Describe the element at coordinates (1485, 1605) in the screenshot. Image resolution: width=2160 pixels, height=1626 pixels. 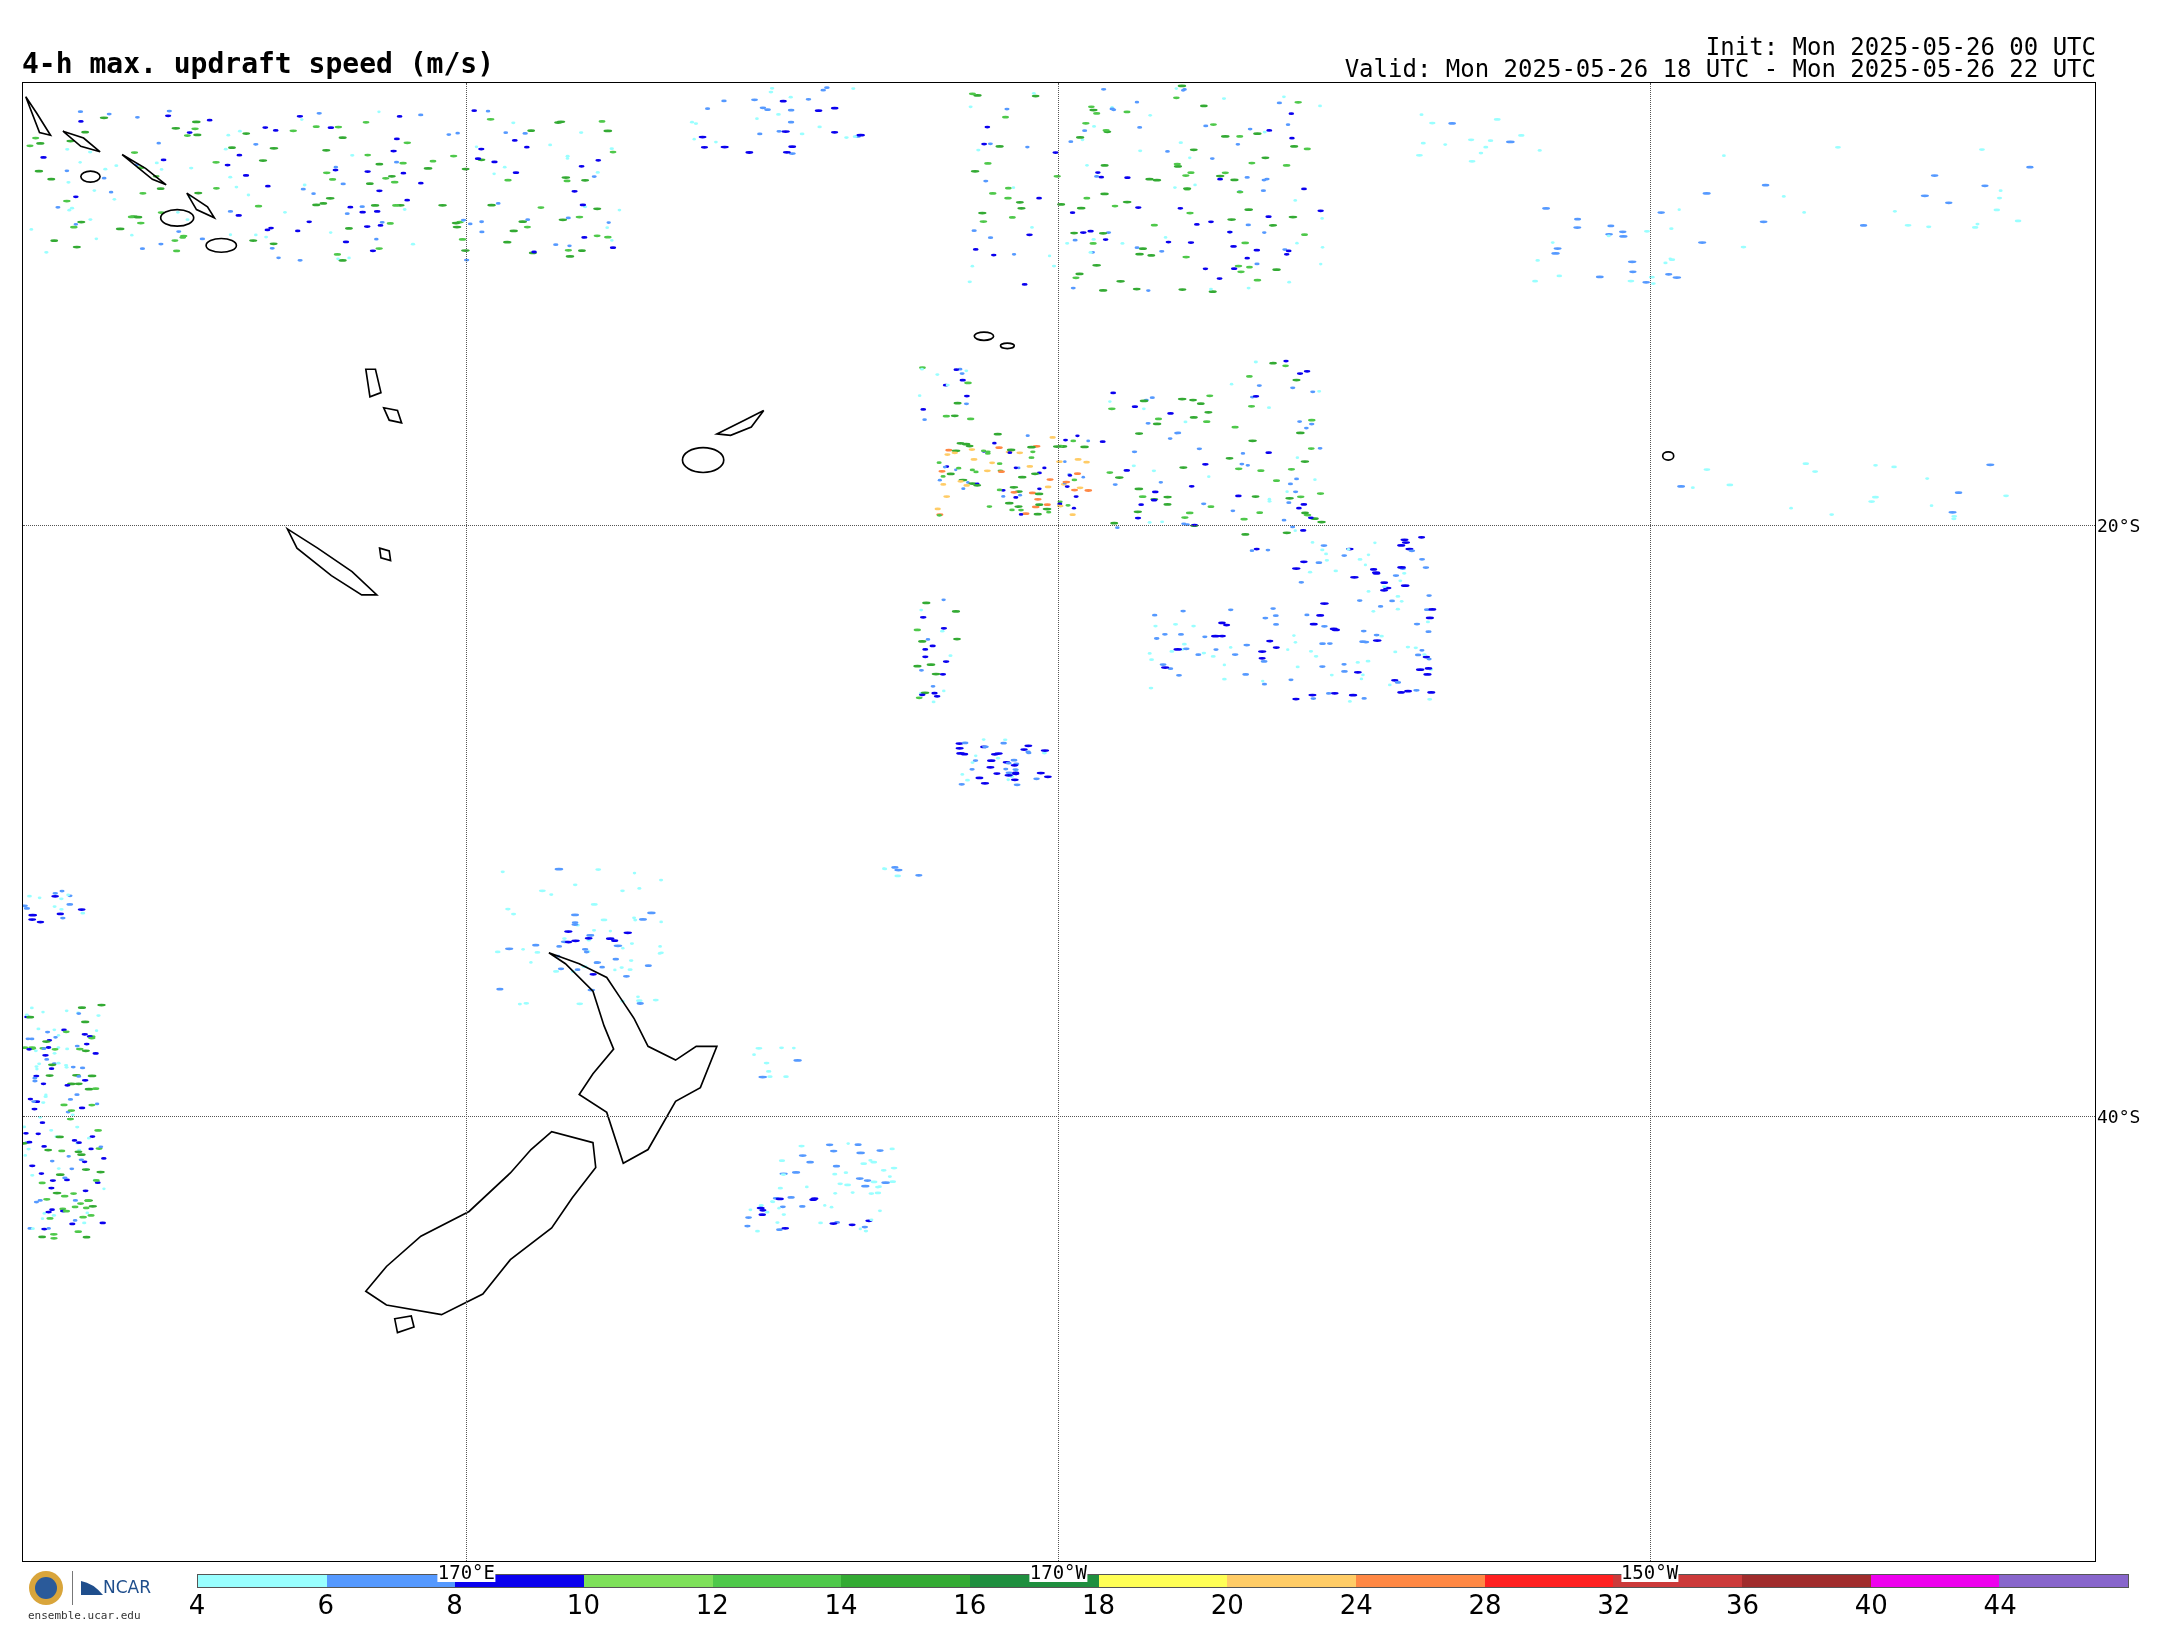
I see `scale-tick-label: 28` at that location.